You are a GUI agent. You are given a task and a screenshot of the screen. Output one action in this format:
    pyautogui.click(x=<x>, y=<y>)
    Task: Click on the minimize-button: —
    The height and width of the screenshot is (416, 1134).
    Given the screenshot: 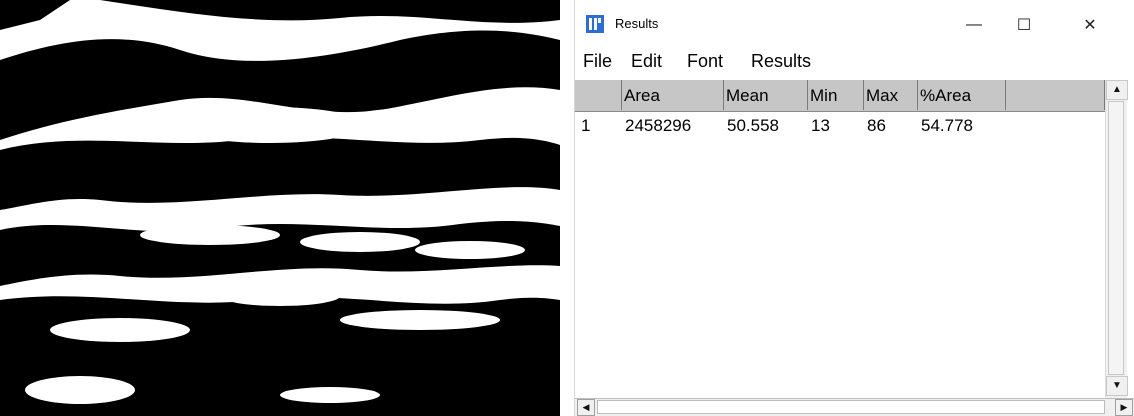 What is the action you would take?
    pyautogui.click(x=974, y=25)
    